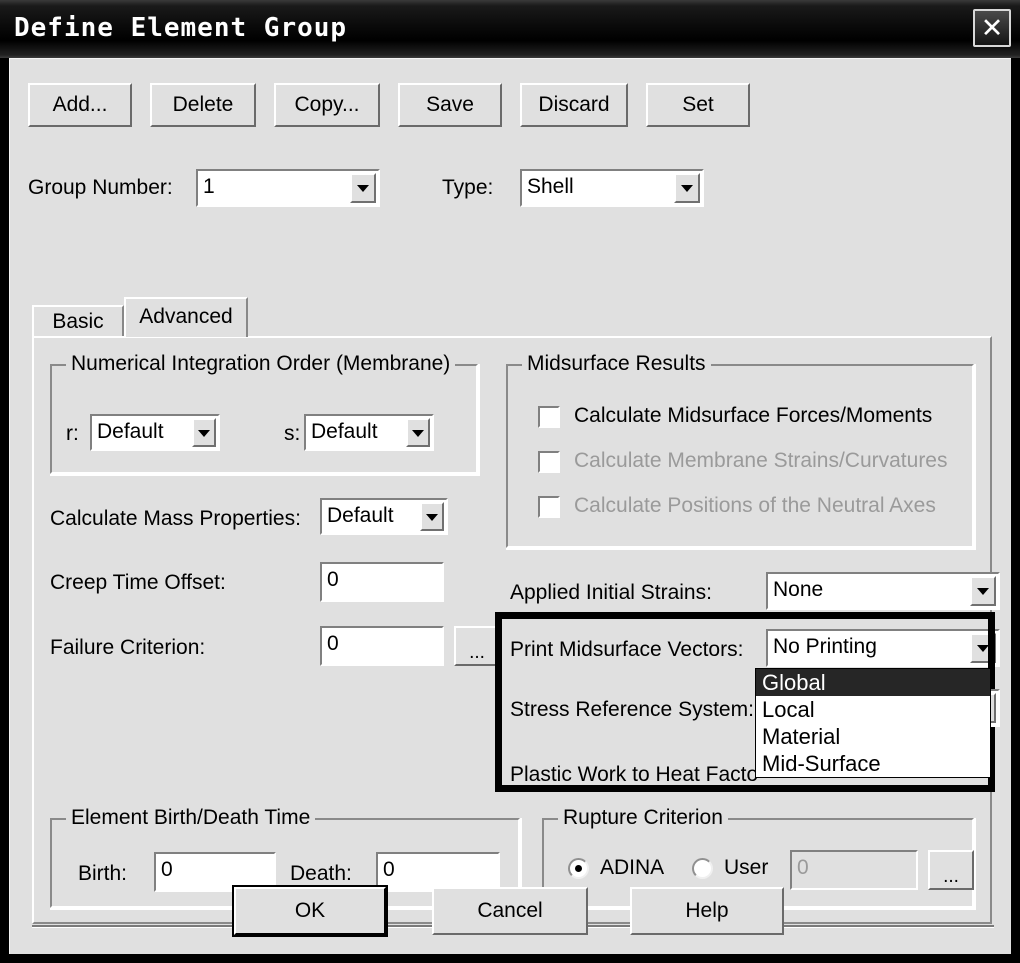 The image size is (1020, 963). What do you see at coordinates (321, 873) in the screenshot?
I see `death-label: Death:` at bounding box center [321, 873].